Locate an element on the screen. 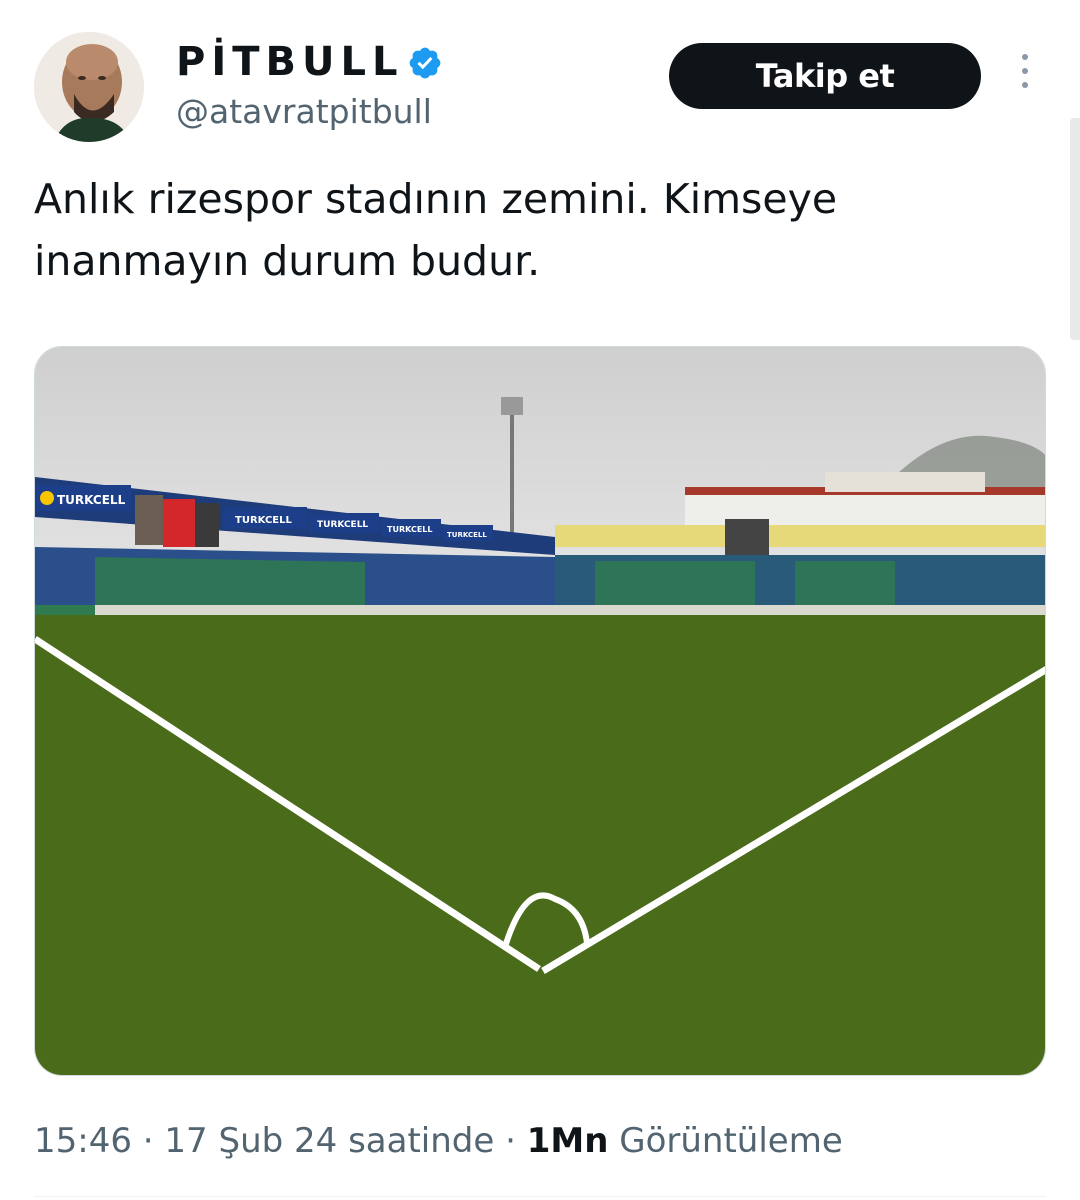 The image size is (1080, 1200). scrollbar is located at coordinates (1075, 229).